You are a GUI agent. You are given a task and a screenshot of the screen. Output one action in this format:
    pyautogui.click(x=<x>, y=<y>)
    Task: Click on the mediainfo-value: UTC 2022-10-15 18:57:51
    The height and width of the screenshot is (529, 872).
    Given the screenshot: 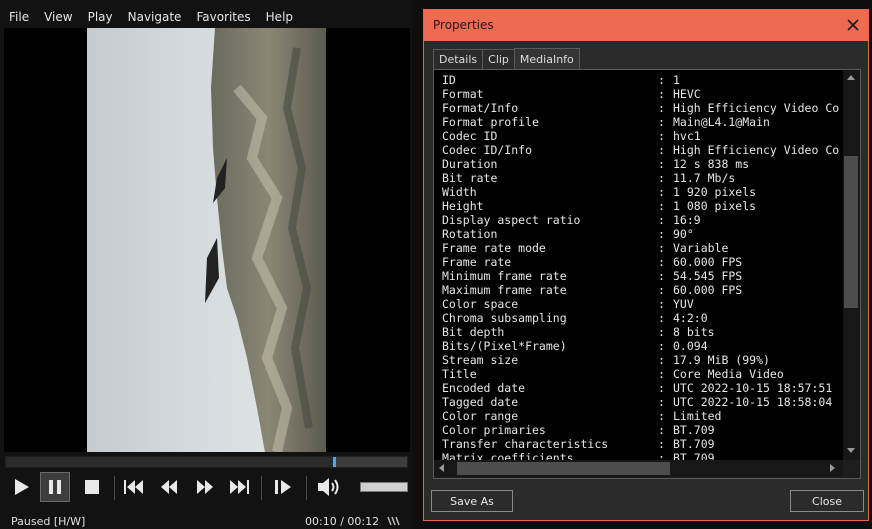 What is the action you would take?
    pyautogui.click(x=753, y=388)
    